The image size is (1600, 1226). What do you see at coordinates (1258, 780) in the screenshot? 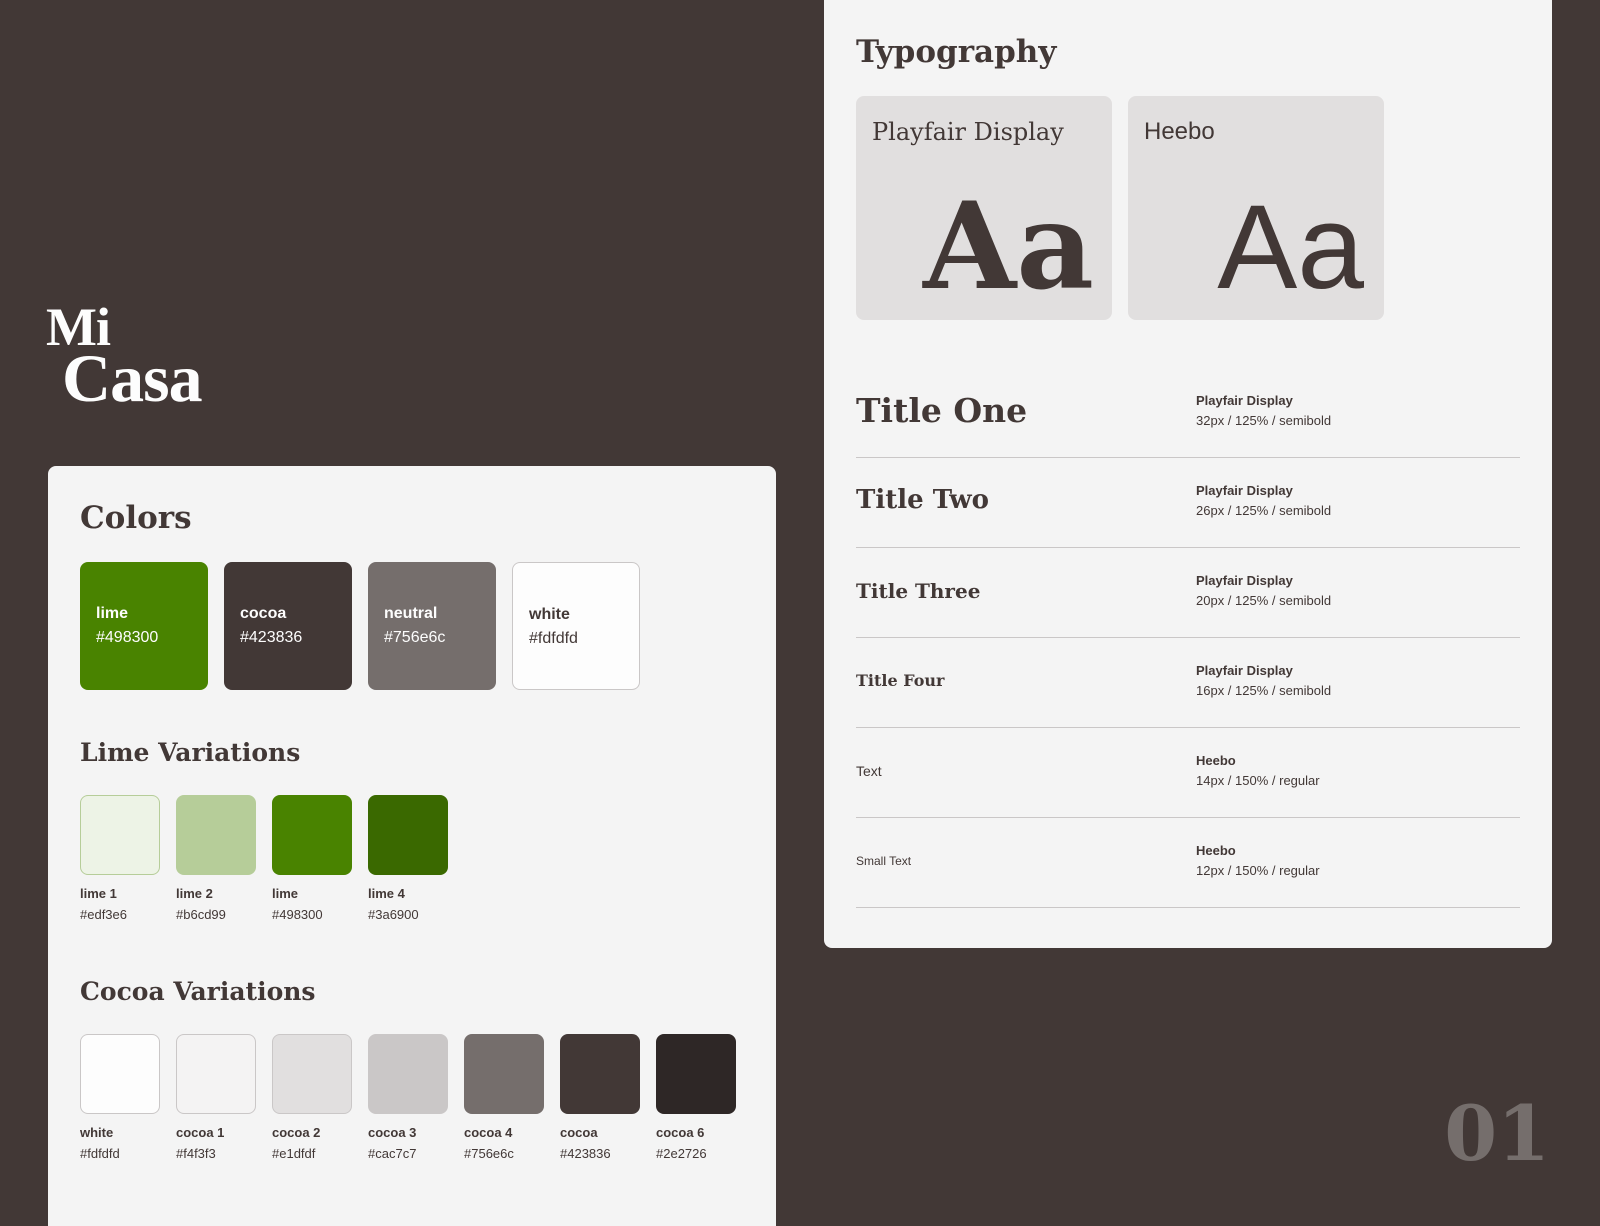
I see `type-spec: 14px / 150% / regular` at bounding box center [1258, 780].